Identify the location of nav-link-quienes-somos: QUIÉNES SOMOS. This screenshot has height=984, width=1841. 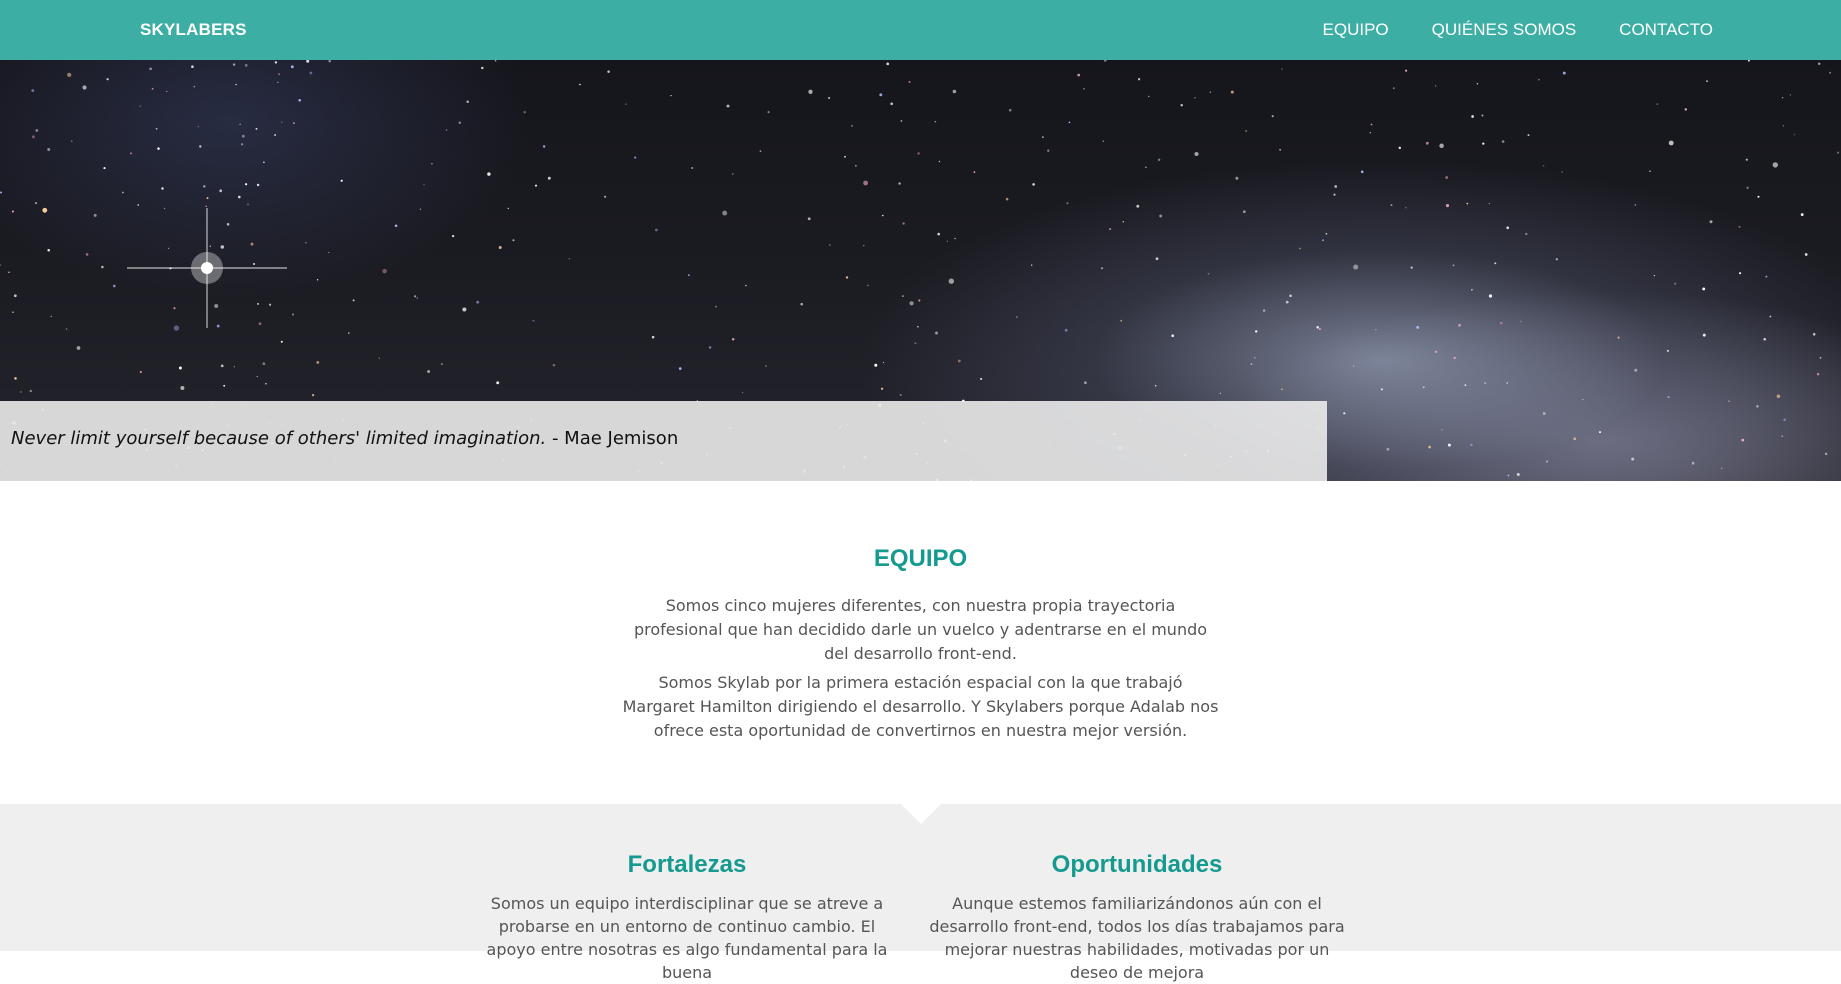
(1504, 30).